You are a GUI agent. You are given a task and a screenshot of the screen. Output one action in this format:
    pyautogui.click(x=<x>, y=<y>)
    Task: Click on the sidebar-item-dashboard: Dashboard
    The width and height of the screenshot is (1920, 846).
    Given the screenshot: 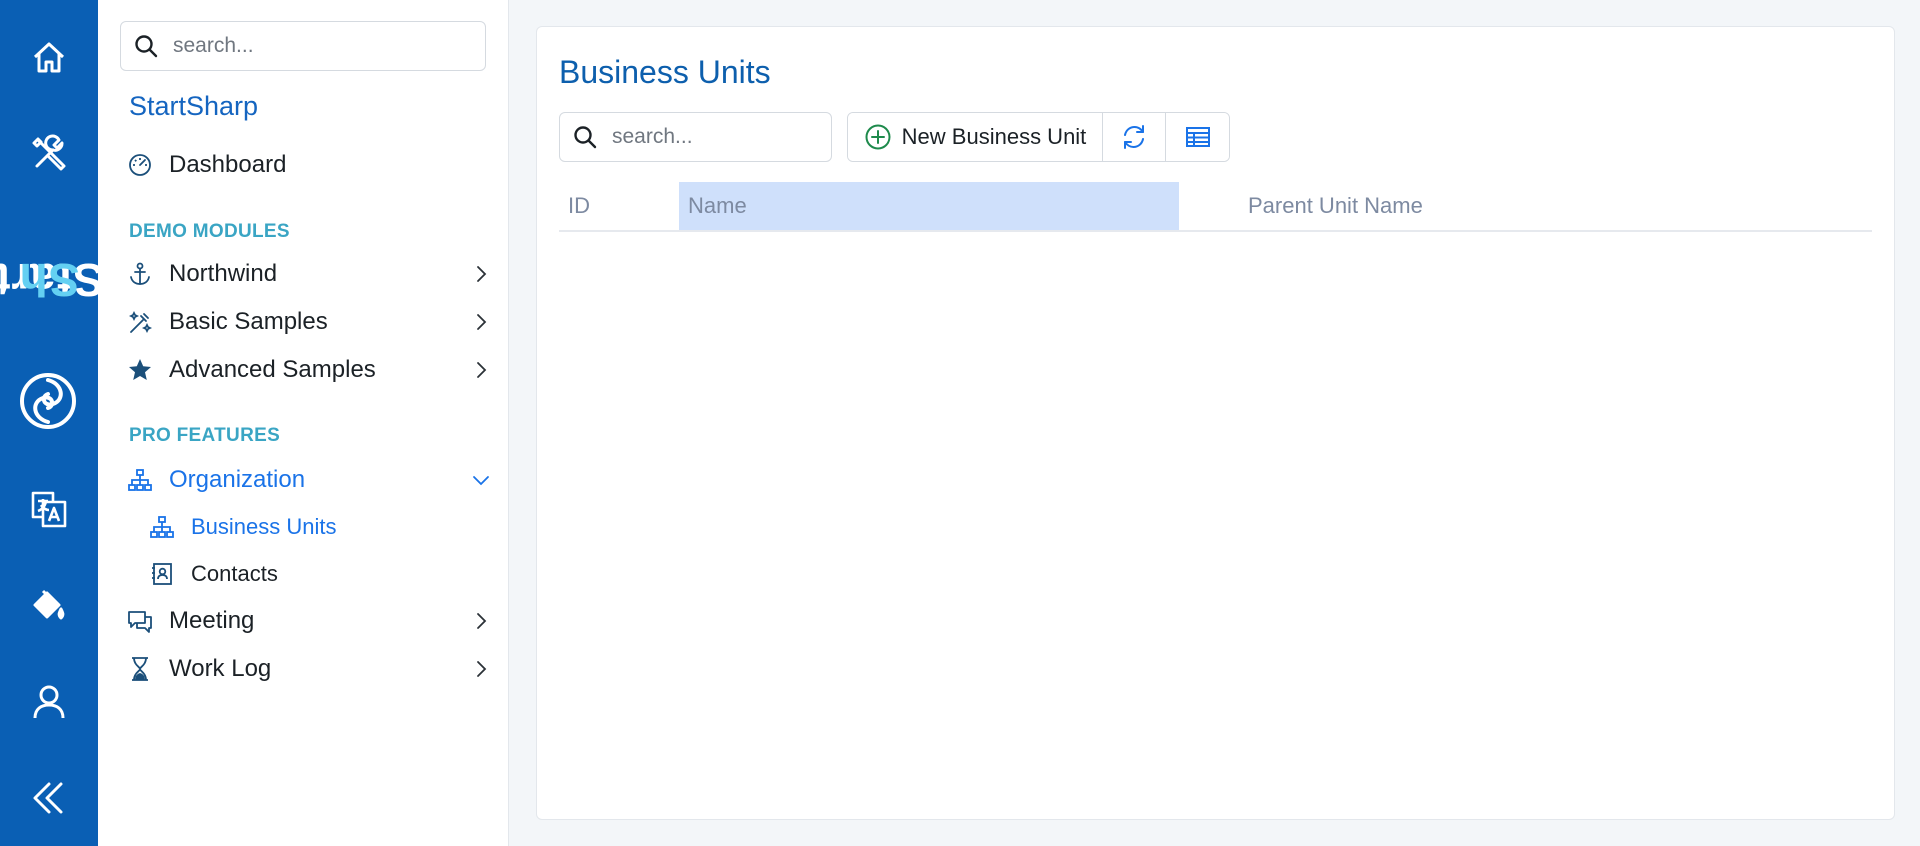 What is the action you would take?
    pyautogui.click(x=306, y=165)
    